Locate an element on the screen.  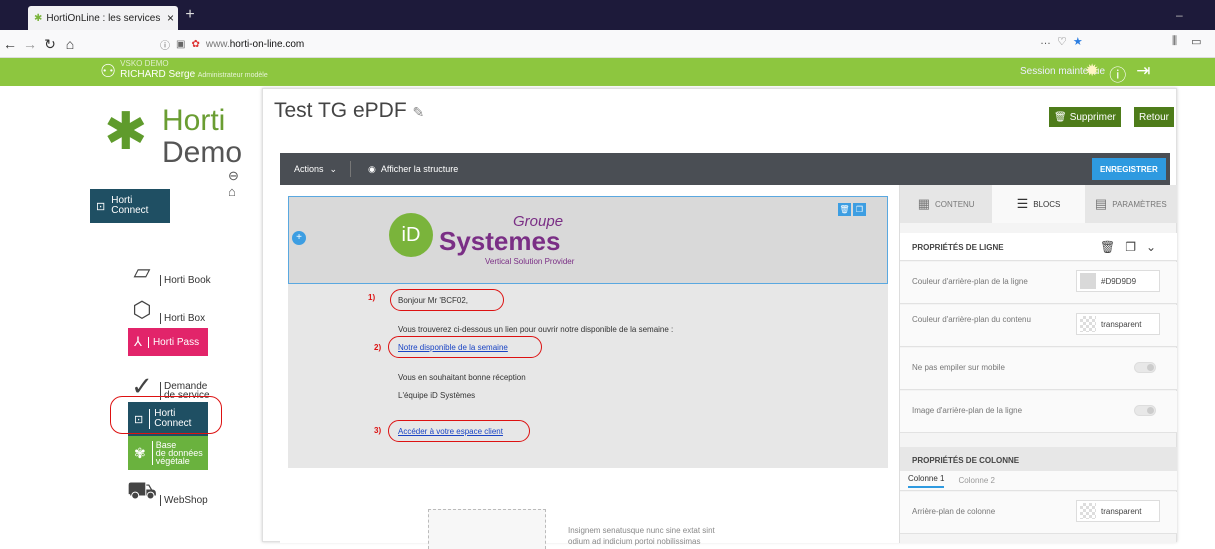
delete-button: 🗑 Supprimer is located at coordinates (1085, 117).